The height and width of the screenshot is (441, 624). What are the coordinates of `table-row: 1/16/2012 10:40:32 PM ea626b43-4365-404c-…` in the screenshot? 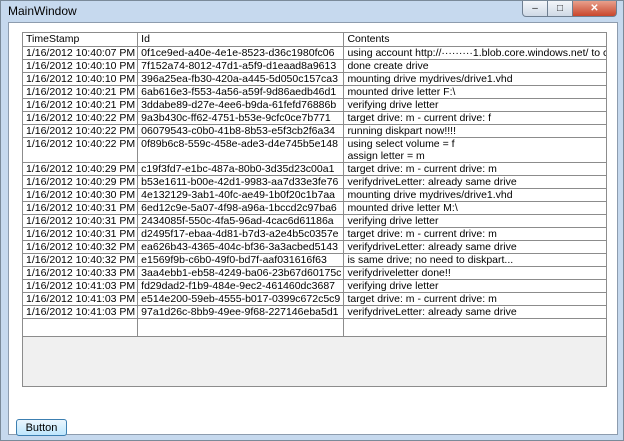 It's located at (314, 247).